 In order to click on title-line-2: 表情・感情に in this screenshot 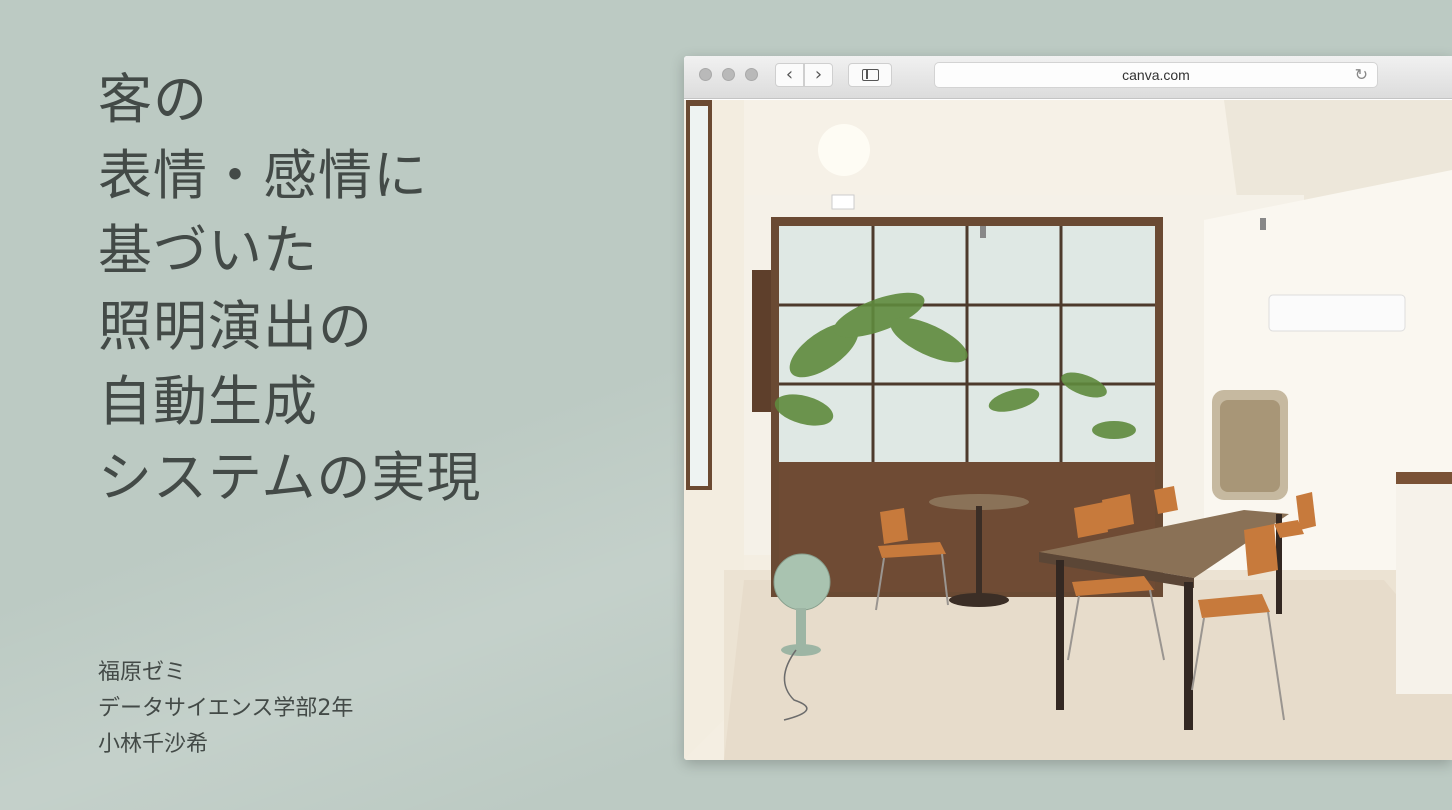, I will do `click(263, 175)`.